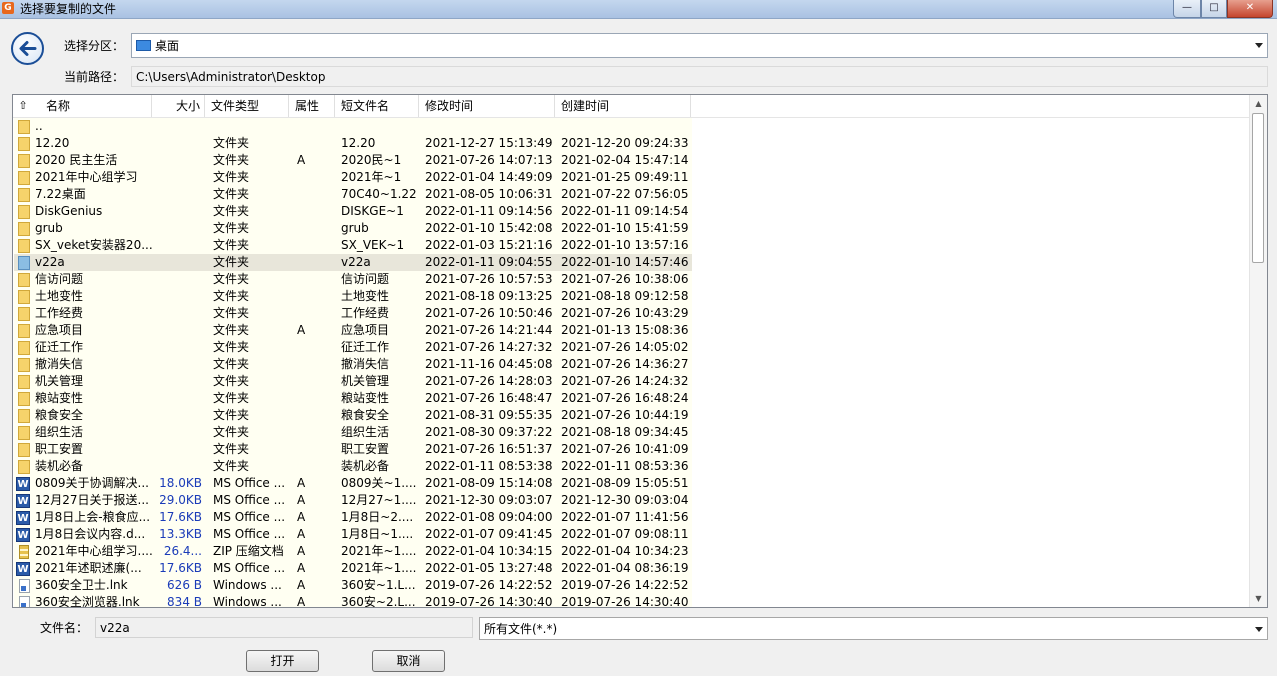 This screenshot has width=1277, height=676. I want to click on cell-short: 粮食安全, so click(365, 415).